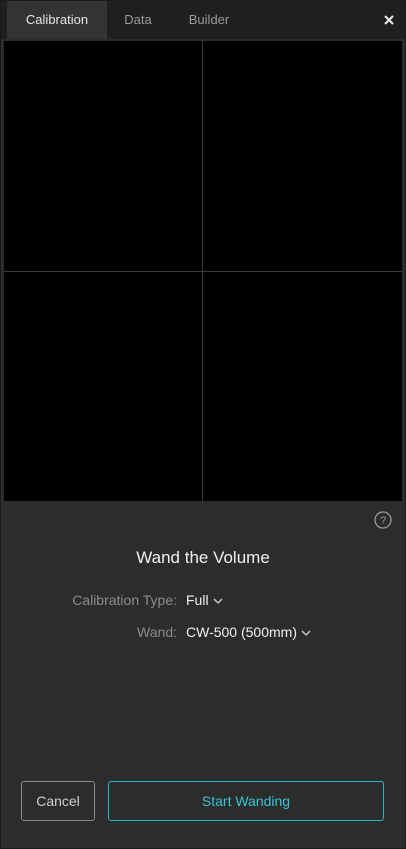  I want to click on calibration-type-dropdown: Full, so click(204, 600).